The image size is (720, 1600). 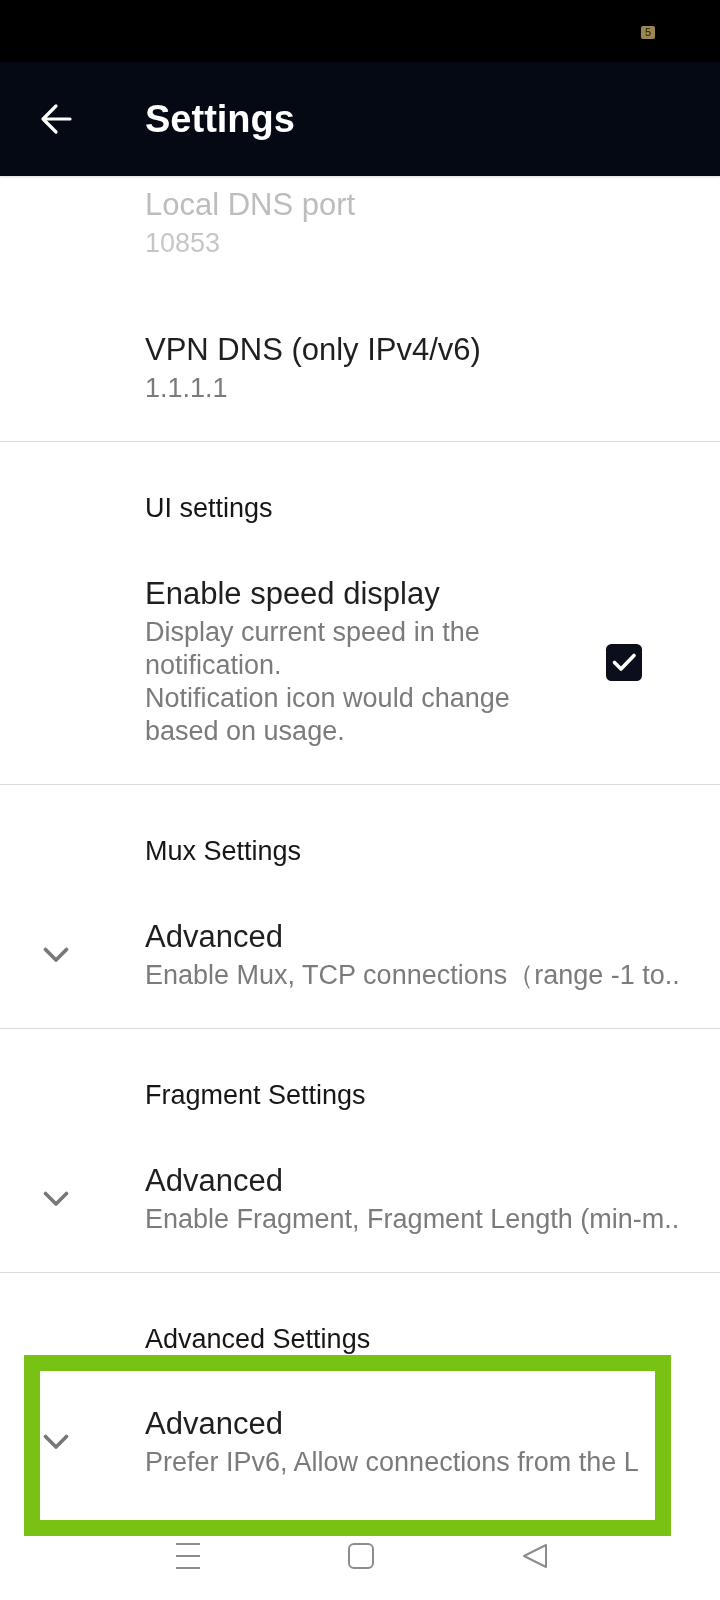 I want to click on menu-icon, so click(x=188, y=1556).